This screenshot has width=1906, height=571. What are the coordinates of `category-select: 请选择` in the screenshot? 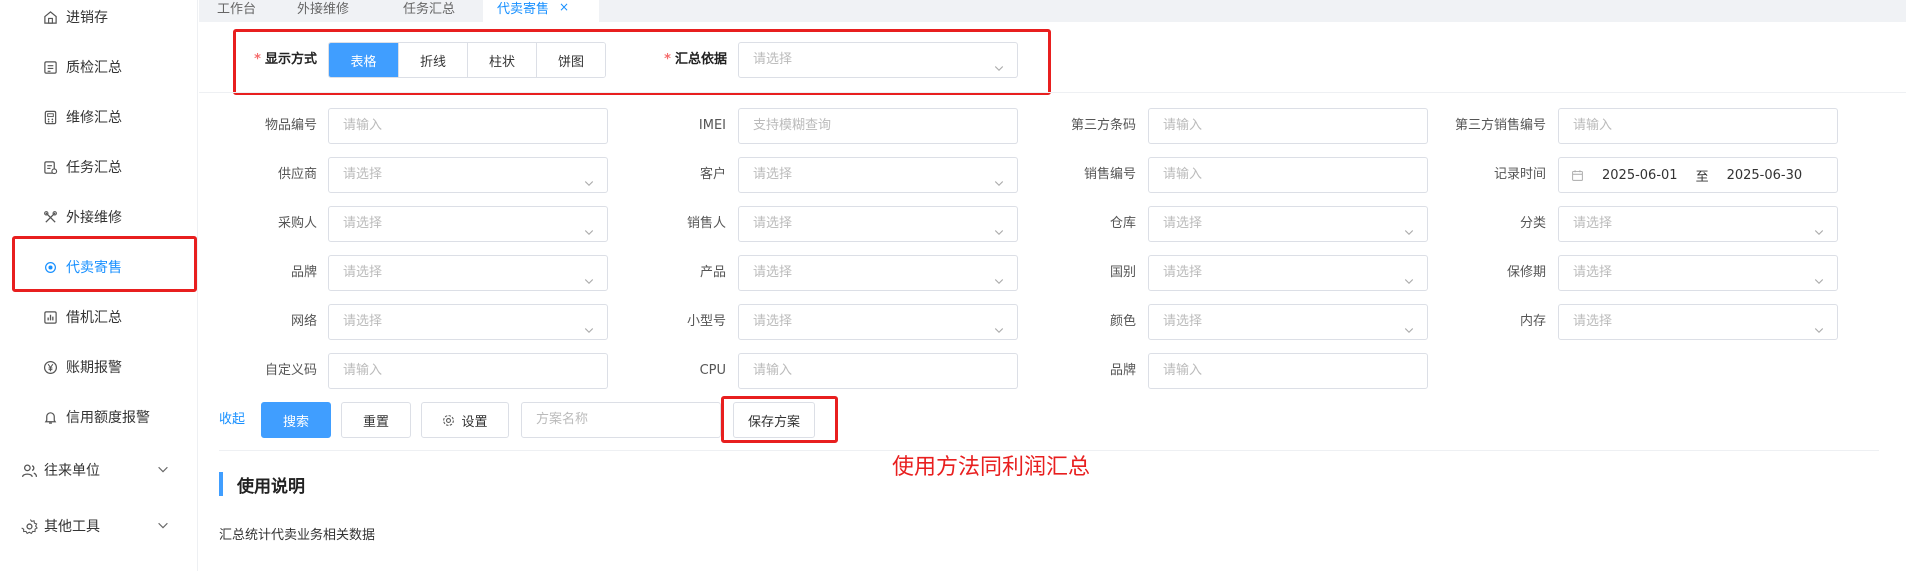 It's located at (1698, 224).